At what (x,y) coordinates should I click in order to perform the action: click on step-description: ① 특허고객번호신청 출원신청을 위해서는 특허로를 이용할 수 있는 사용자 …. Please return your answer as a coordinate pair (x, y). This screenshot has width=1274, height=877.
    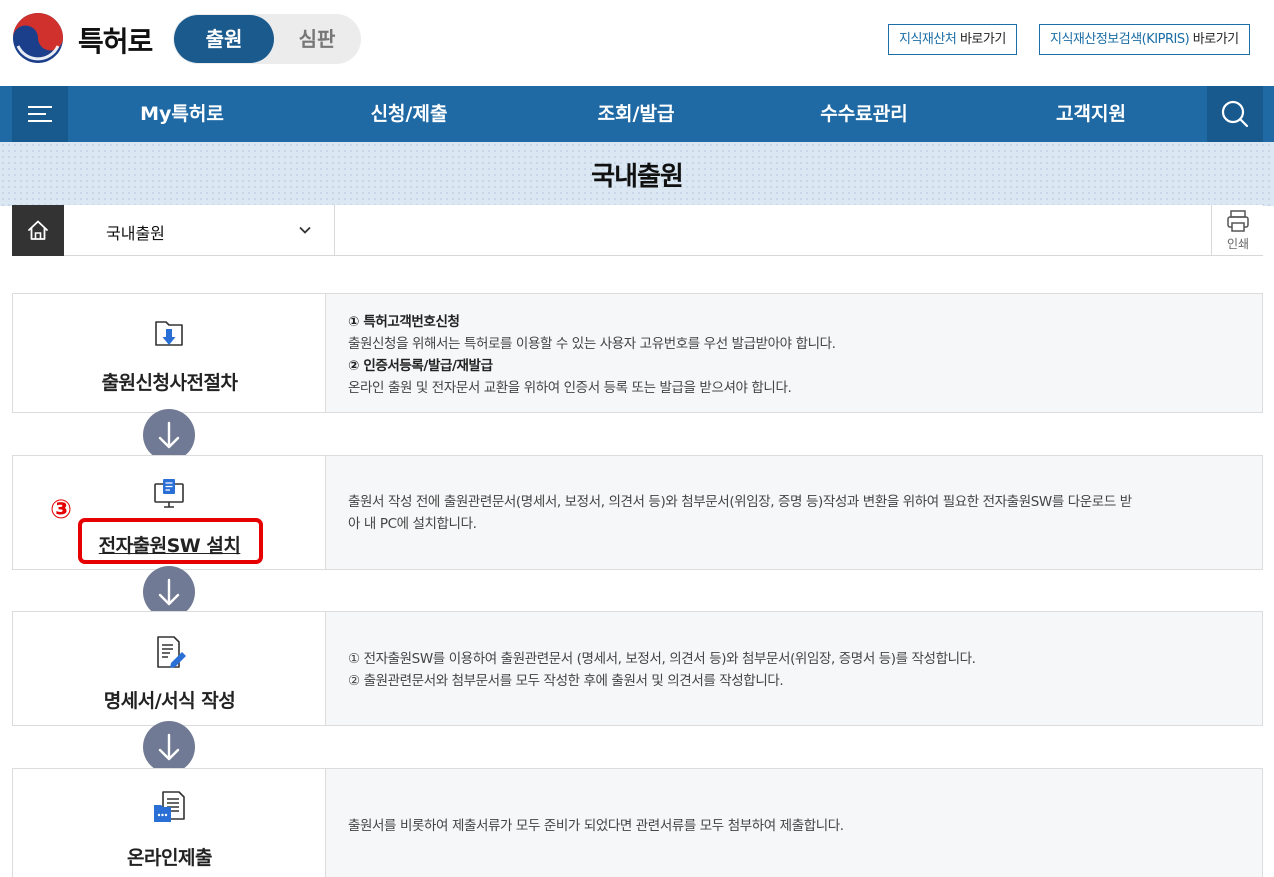
    Looking at the image, I should click on (794, 353).